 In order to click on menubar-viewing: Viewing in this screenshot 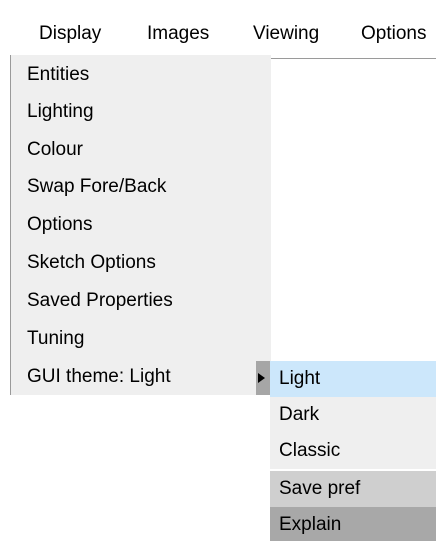, I will do `click(286, 34)`.